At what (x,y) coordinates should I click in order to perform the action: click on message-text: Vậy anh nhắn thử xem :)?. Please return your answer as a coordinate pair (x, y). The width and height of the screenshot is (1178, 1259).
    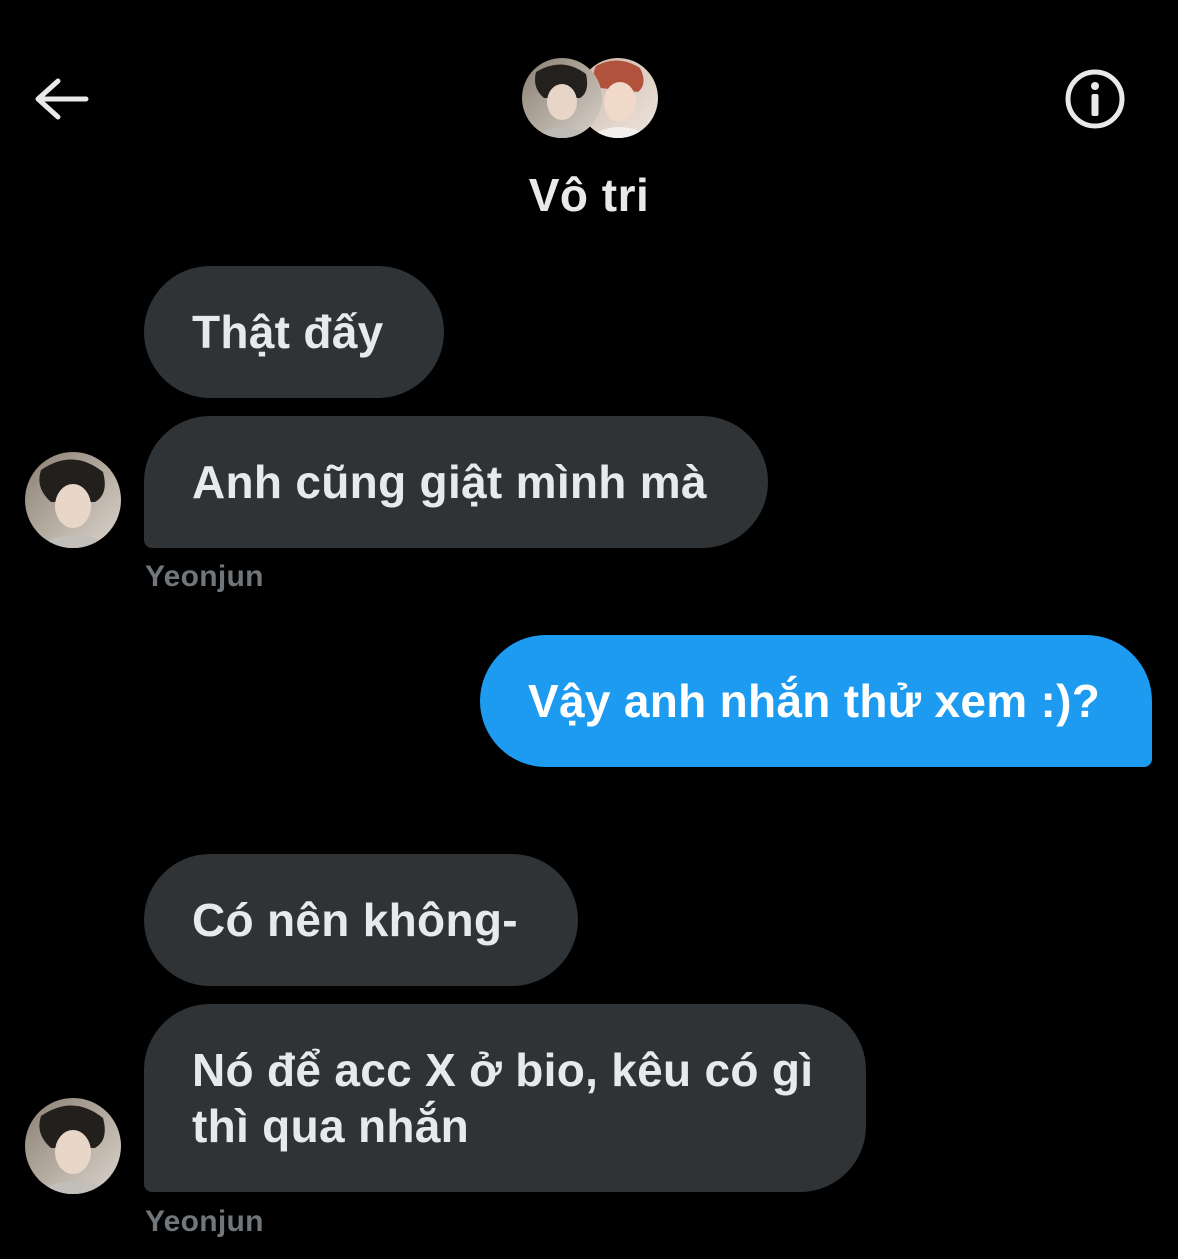
    Looking at the image, I should click on (814, 701).